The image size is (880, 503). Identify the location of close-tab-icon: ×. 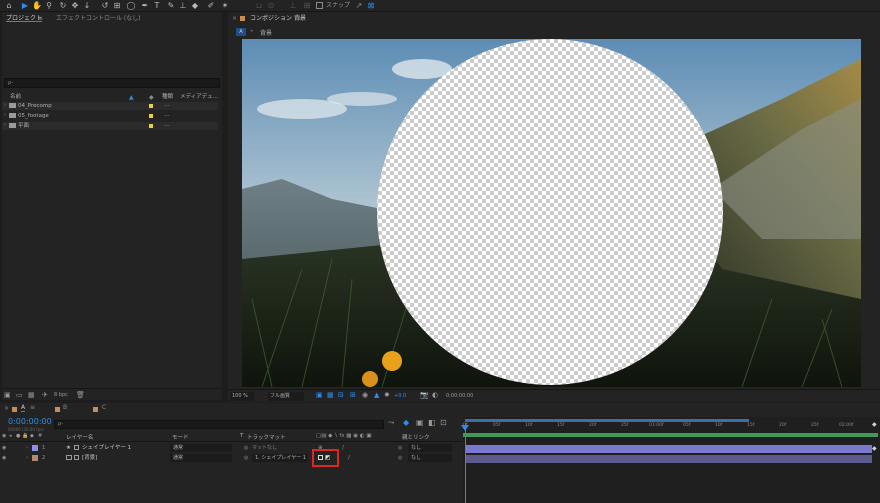
(6, 408).